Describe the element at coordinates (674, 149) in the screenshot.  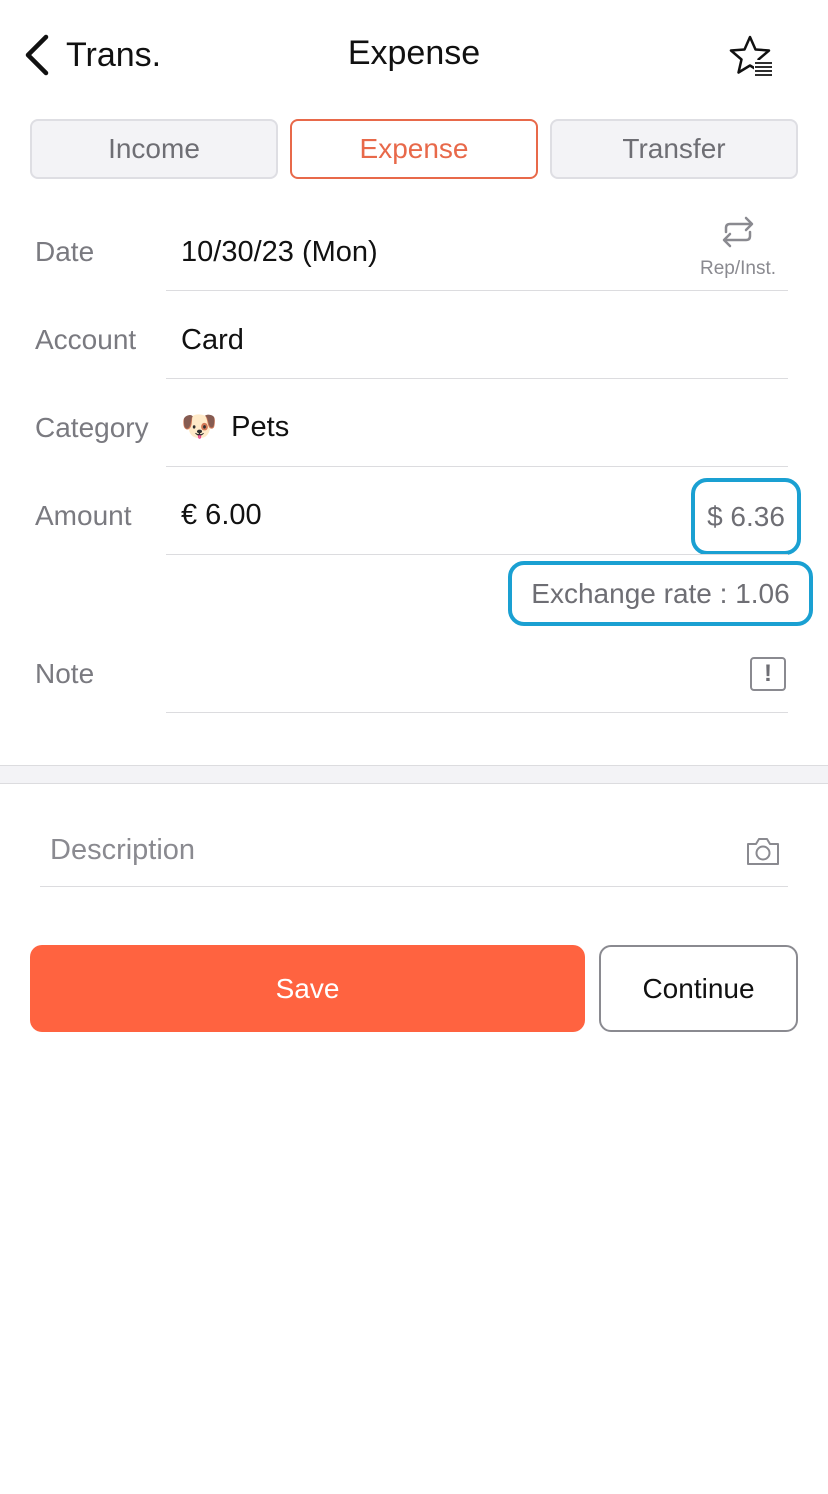
I see `tab-transfer: Transfer` at that location.